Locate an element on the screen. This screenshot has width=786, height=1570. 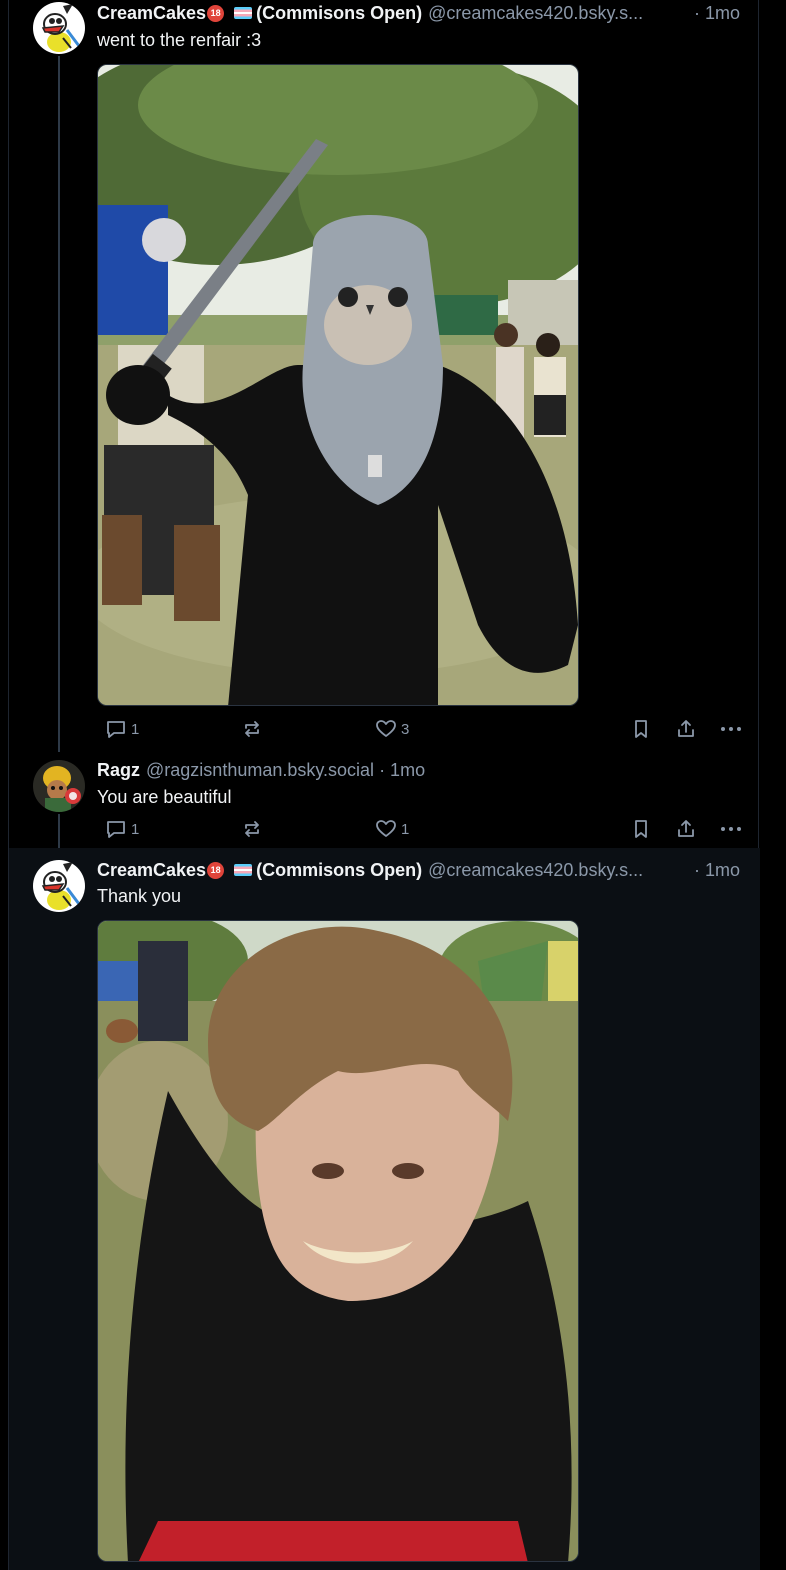
figure-avatar-icon is located at coordinates (59, 786).